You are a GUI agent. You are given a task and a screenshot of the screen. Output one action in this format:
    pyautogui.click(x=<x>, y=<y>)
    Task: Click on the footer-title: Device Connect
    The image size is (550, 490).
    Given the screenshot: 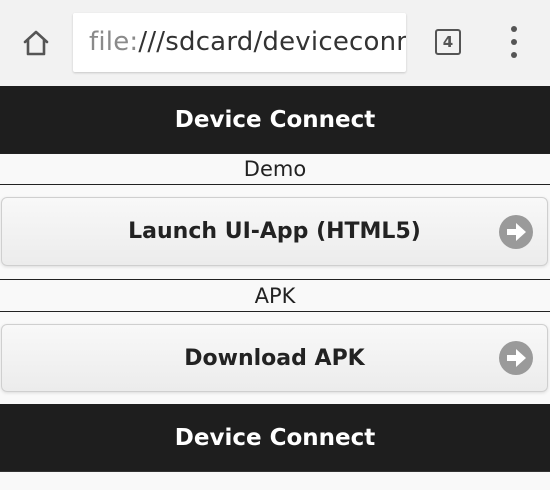 What is the action you would take?
    pyautogui.click(x=275, y=437)
    